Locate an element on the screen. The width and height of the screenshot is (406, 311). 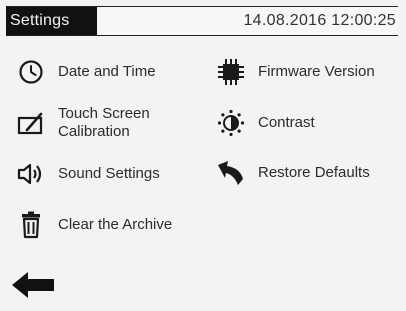
speaker-icon is located at coordinates (31, 174).